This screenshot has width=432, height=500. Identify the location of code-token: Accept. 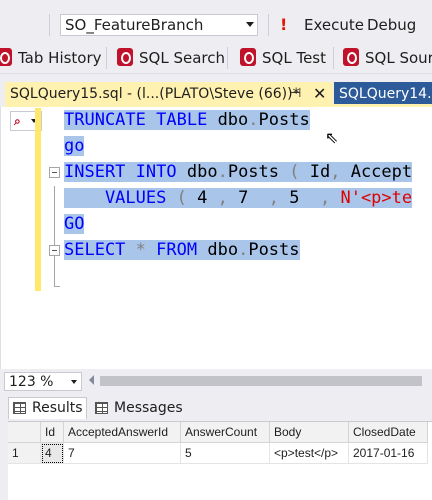
(376, 172).